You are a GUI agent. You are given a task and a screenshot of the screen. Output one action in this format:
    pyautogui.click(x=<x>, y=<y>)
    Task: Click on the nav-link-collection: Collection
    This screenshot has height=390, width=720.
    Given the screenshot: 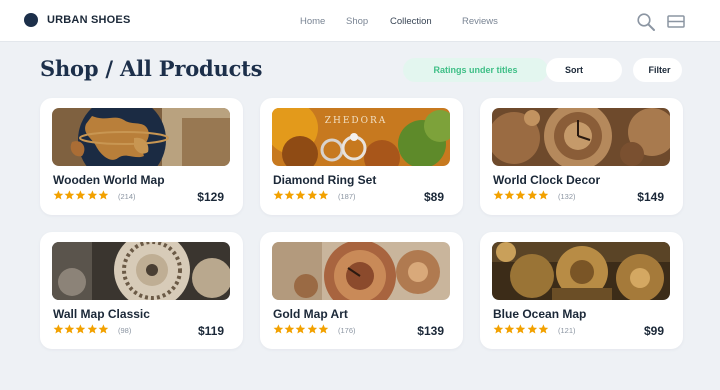 What is the action you would take?
    pyautogui.click(x=411, y=21)
    